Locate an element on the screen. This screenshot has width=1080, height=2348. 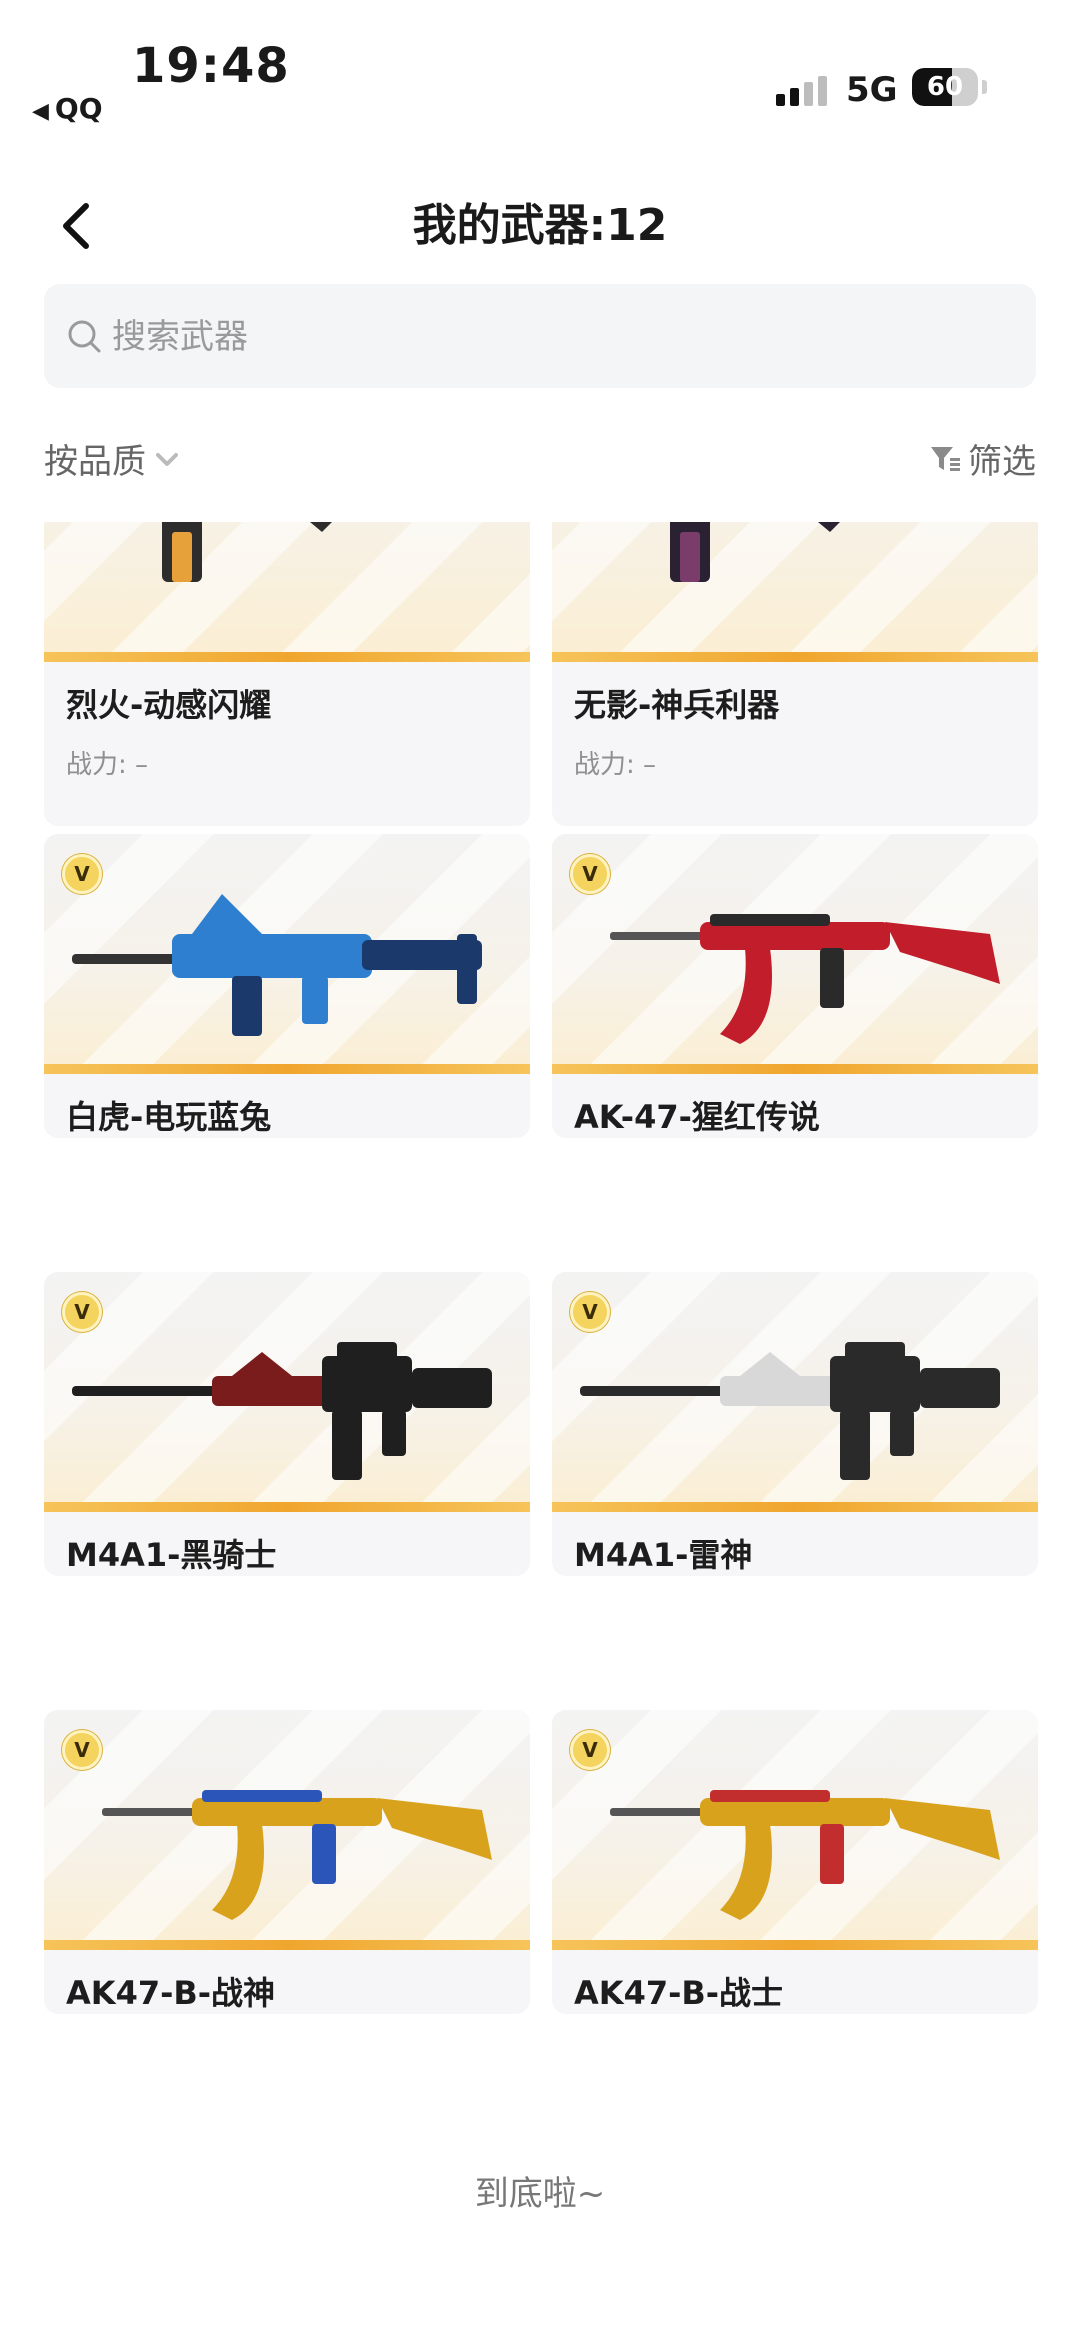
weapon-name: M4A1-黑骑士 is located at coordinates (171, 1555).